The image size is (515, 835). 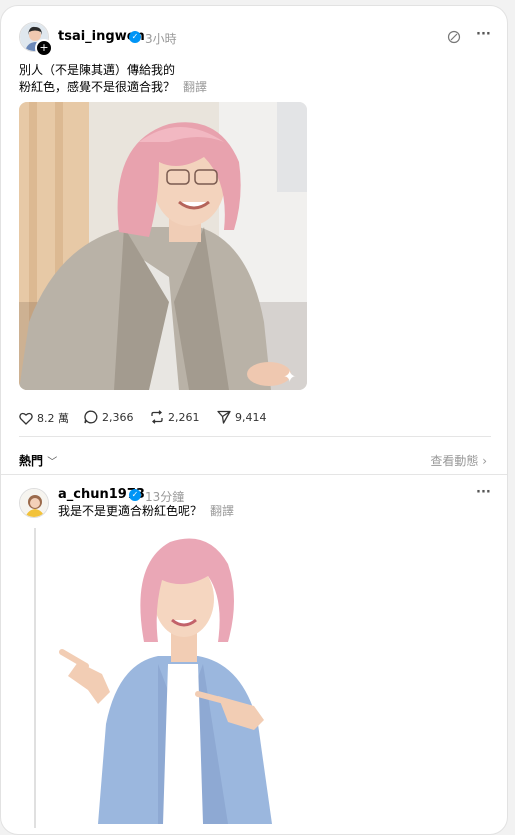 What do you see at coordinates (97, 70) in the screenshot?
I see `post-text-line1: 別人（不是陳其邁）傳給我的` at bounding box center [97, 70].